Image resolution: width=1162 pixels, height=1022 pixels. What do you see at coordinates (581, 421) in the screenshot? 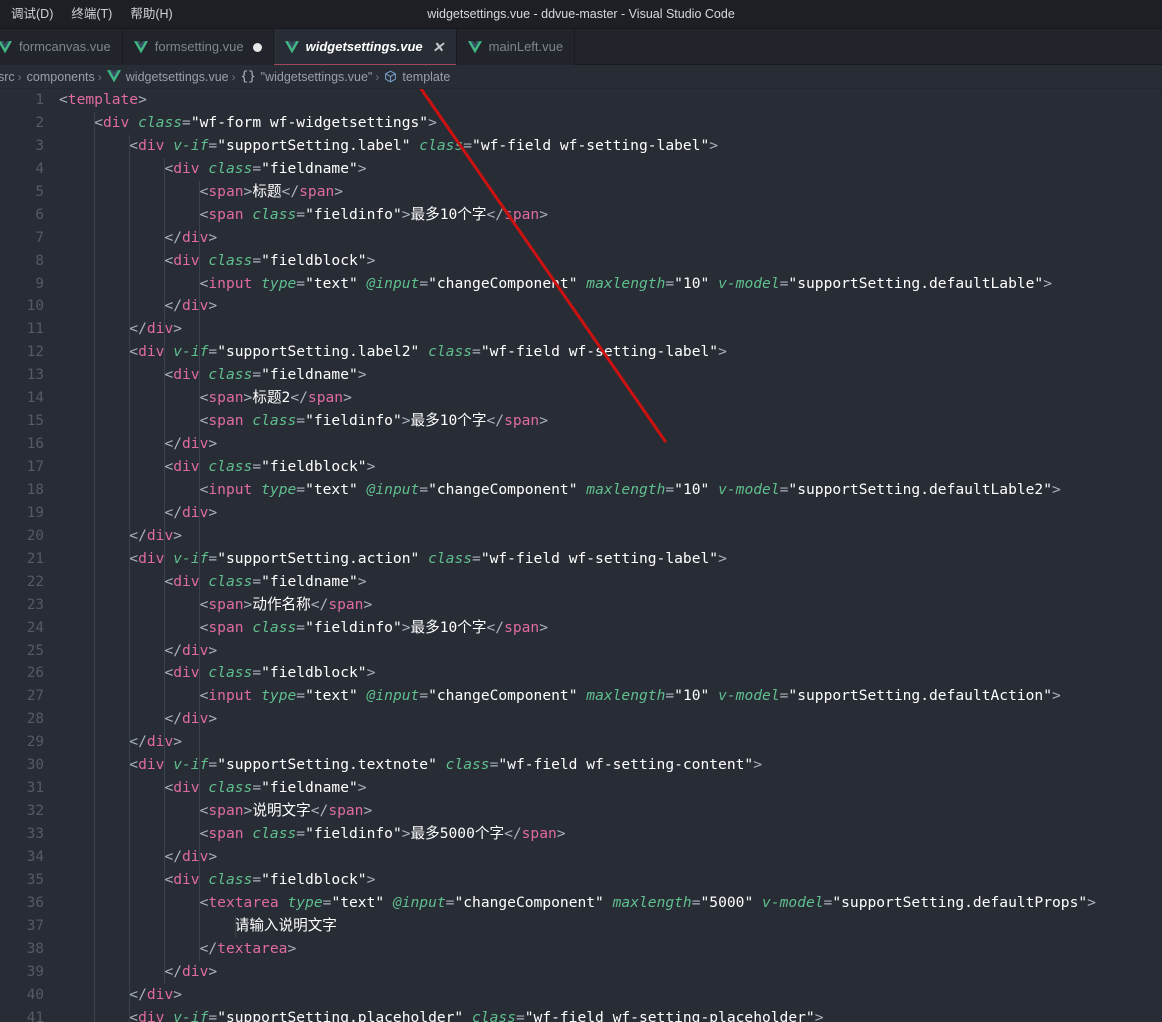
I see `code-line: 15 <span class="fieldinfo">最多10个字</span>` at bounding box center [581, 421].